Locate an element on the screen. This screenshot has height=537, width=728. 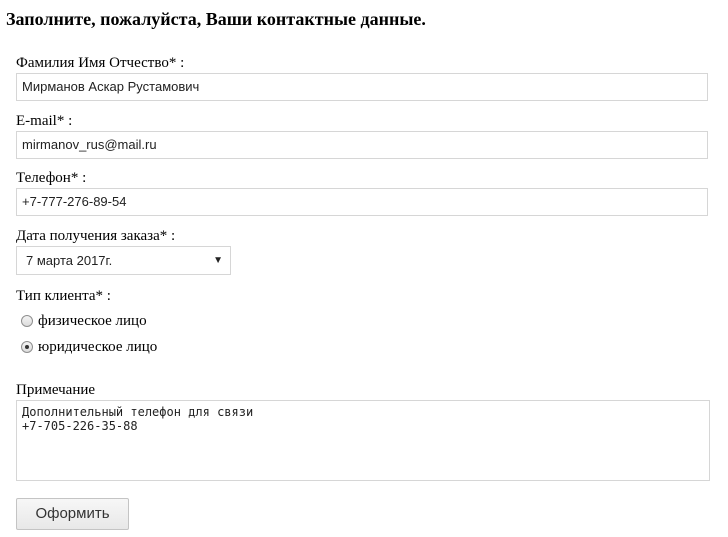
submit-button: Оформить is located at coordinates (72, 514).